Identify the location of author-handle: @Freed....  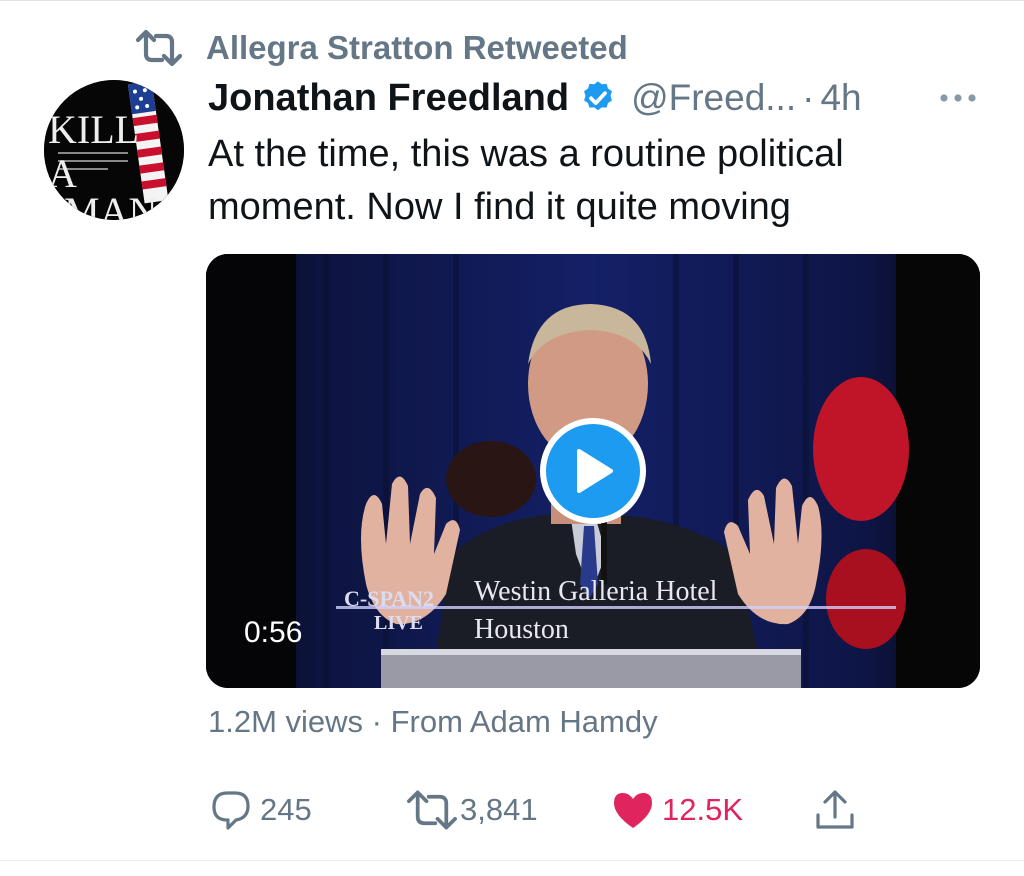
(713, 98).